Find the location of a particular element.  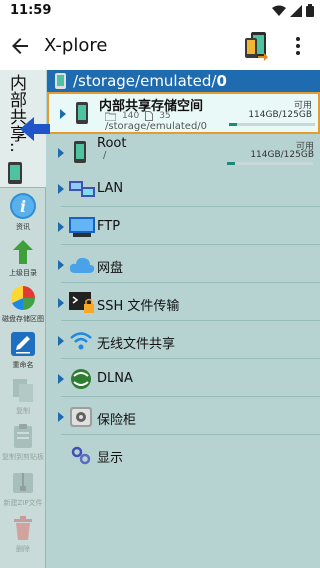

tool-delete: 删除 is located at coordinates (23, 534).